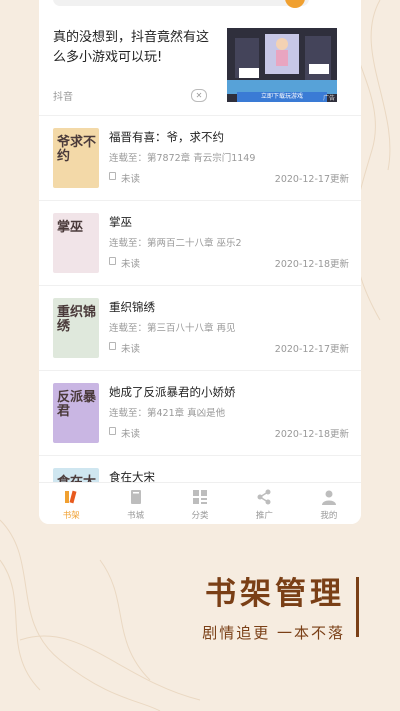 This screenshot has width=400, height=711. I want to click on tab-bookstore: 书城, so click(135, 503).